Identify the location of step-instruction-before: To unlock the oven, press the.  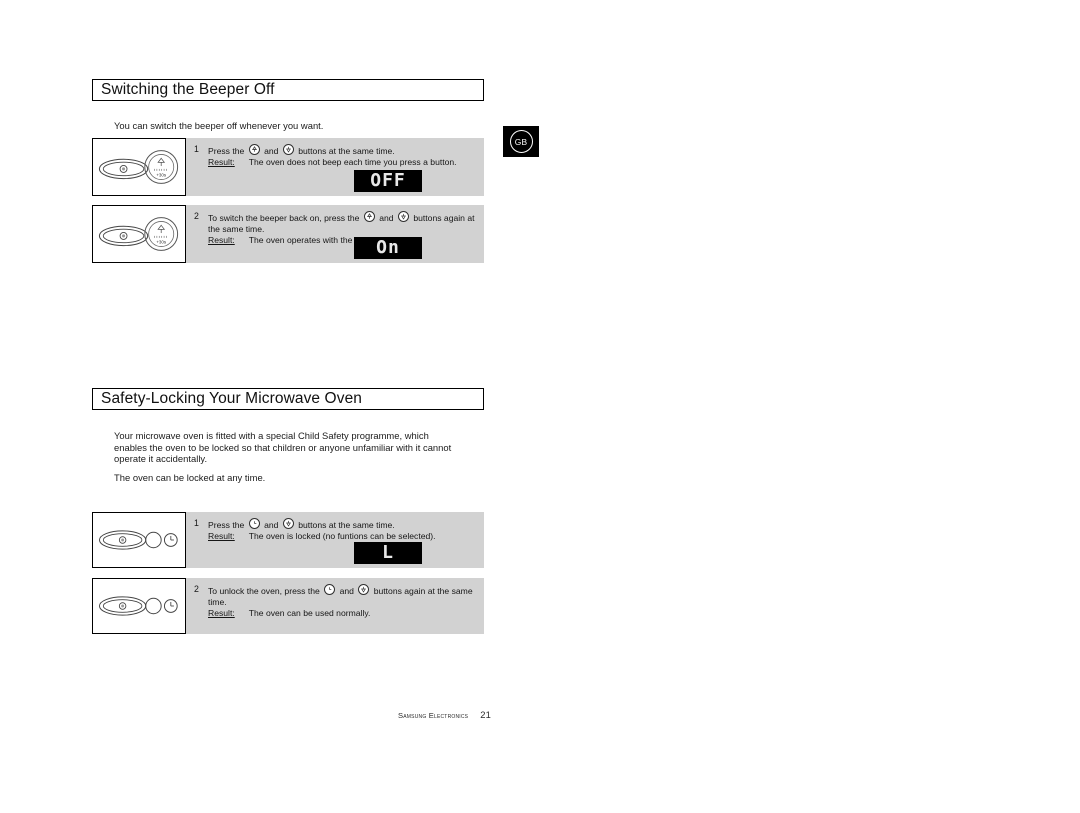
(264, 591).